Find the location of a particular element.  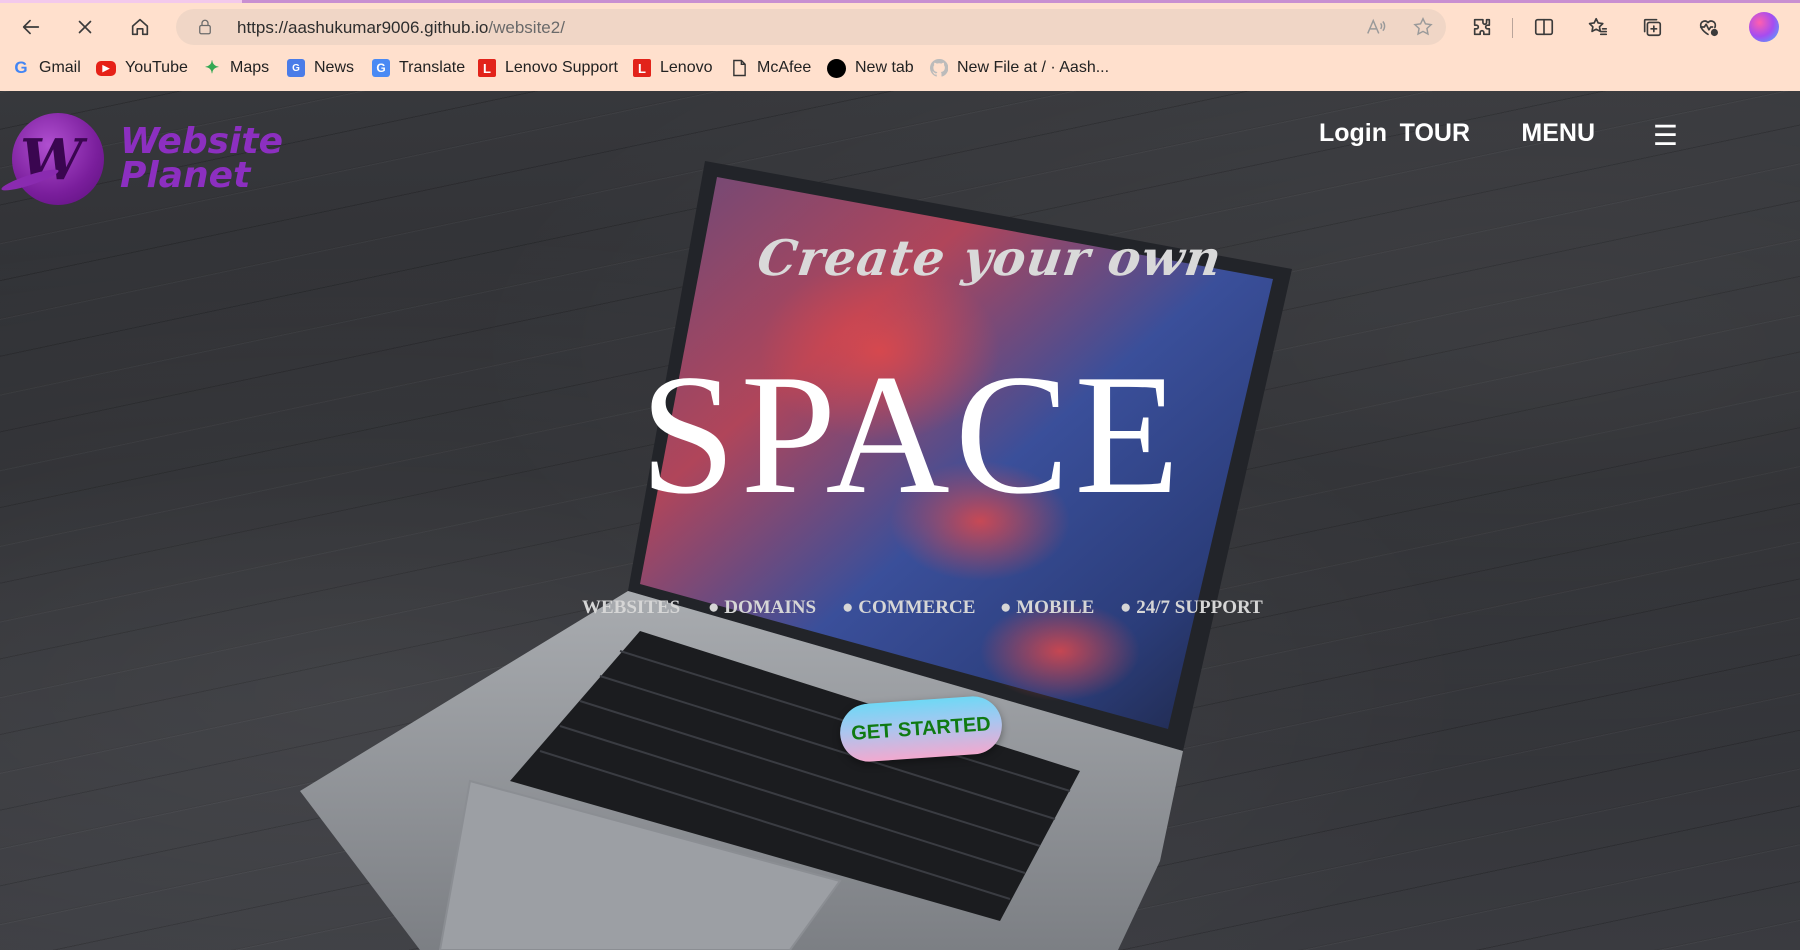

bookmark-label: YouTube is located at coordinates (156, 67).